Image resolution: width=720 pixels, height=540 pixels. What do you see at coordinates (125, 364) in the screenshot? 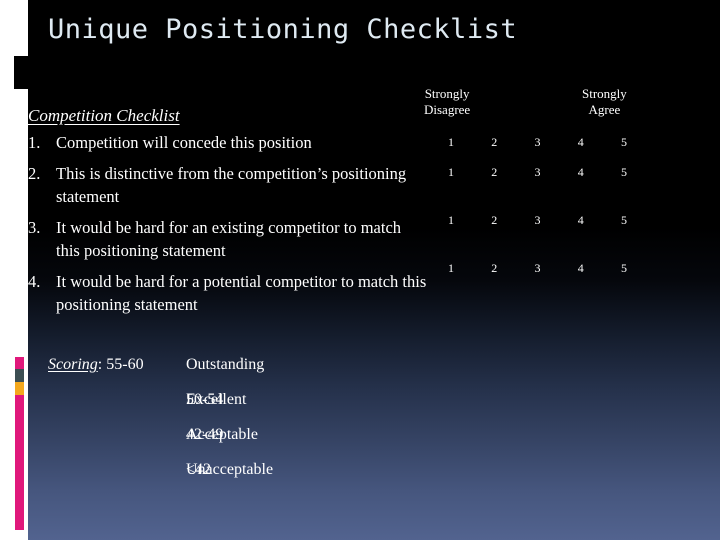
I see `scoring-range: 55-60` at bounding box center [125, 364].